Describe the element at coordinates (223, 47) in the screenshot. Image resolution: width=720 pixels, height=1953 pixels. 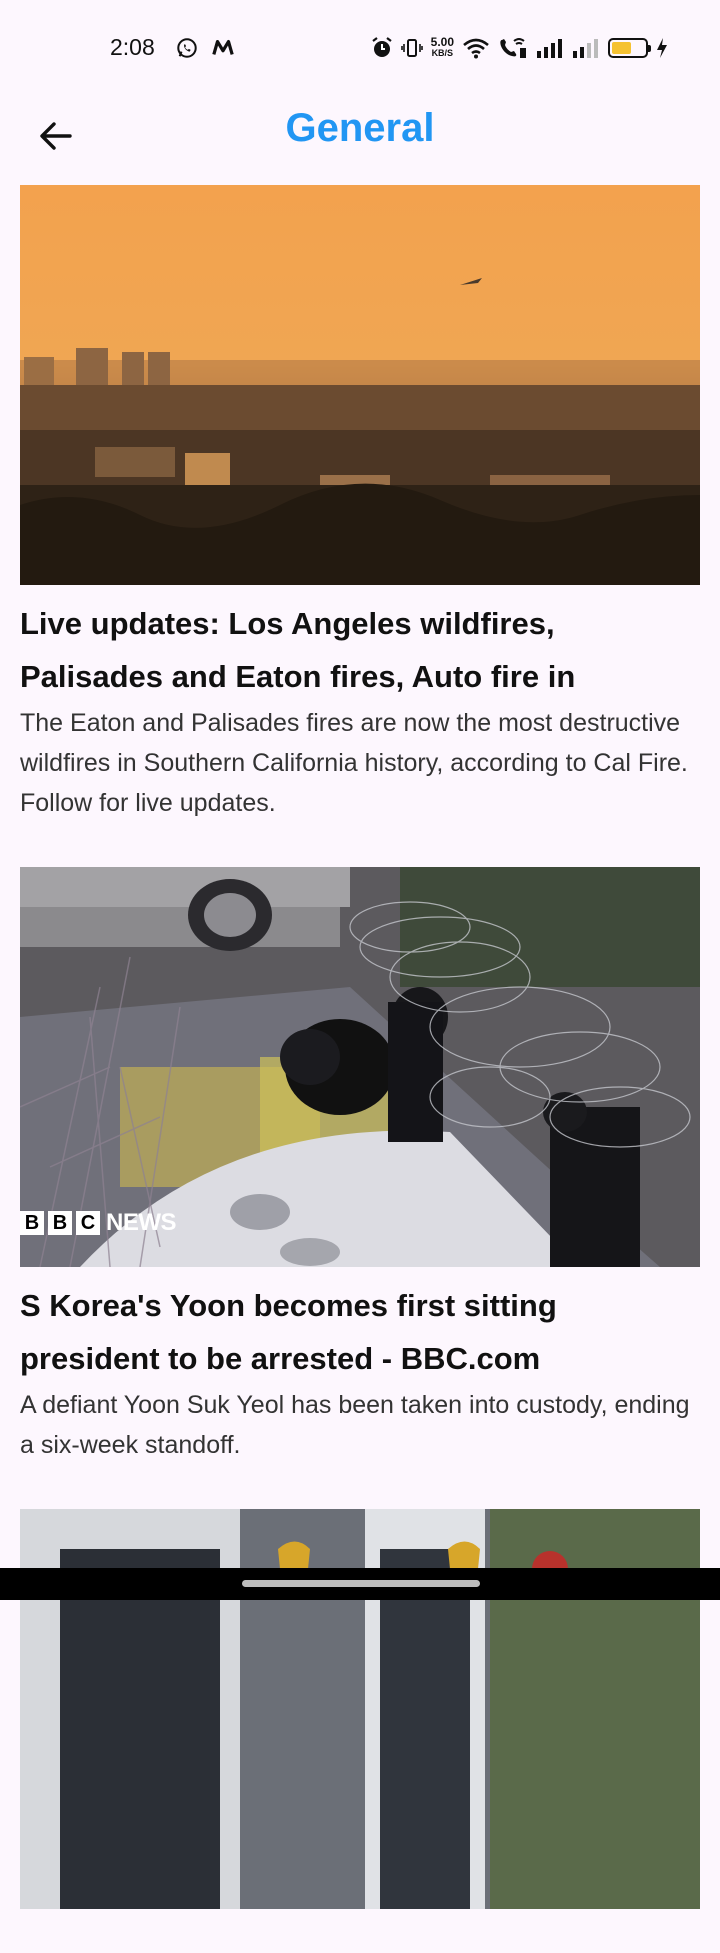
I see `m-app-icon` at that location.